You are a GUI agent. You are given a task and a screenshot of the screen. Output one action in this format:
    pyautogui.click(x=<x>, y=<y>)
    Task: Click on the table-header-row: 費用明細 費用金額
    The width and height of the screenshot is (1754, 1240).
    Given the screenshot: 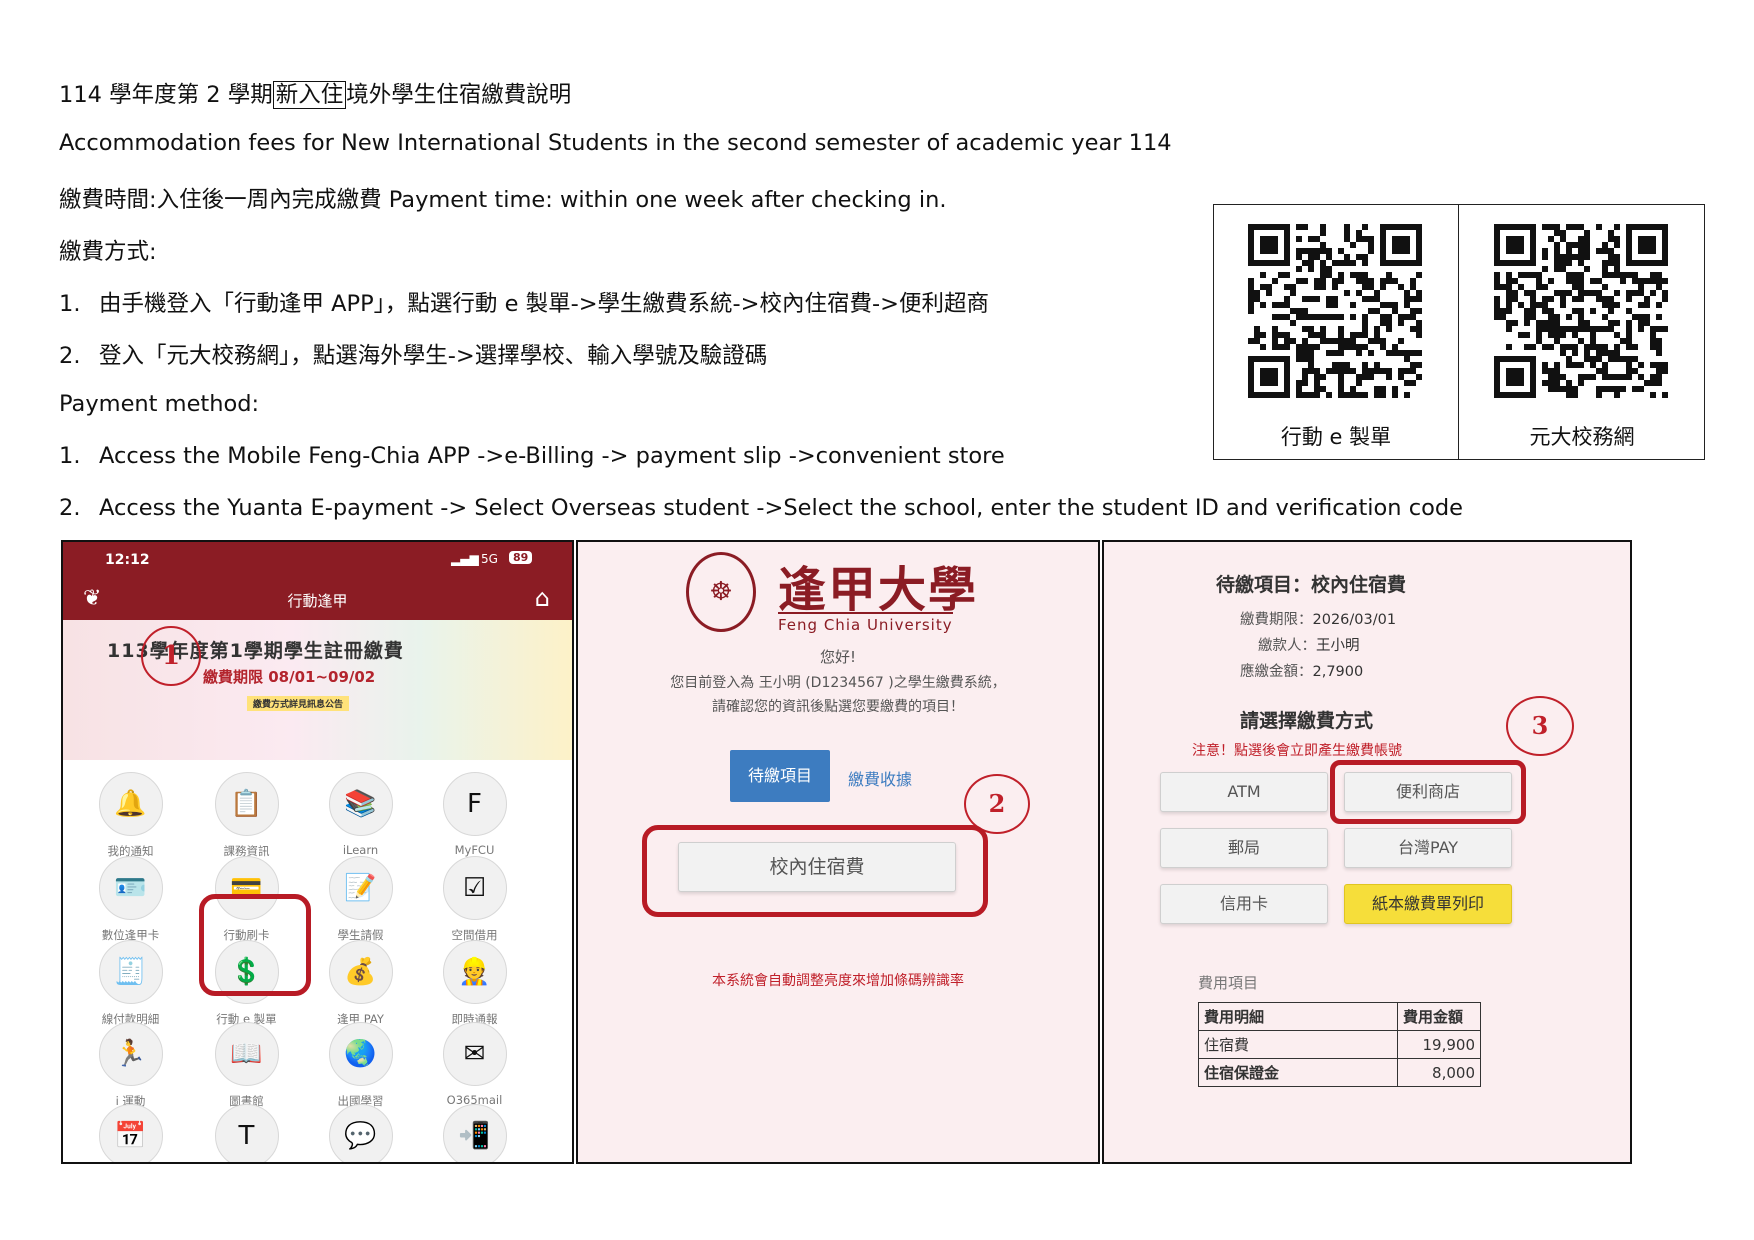 What is the action you would take?
    pyautogui.click(x=1339, y=1016)
    